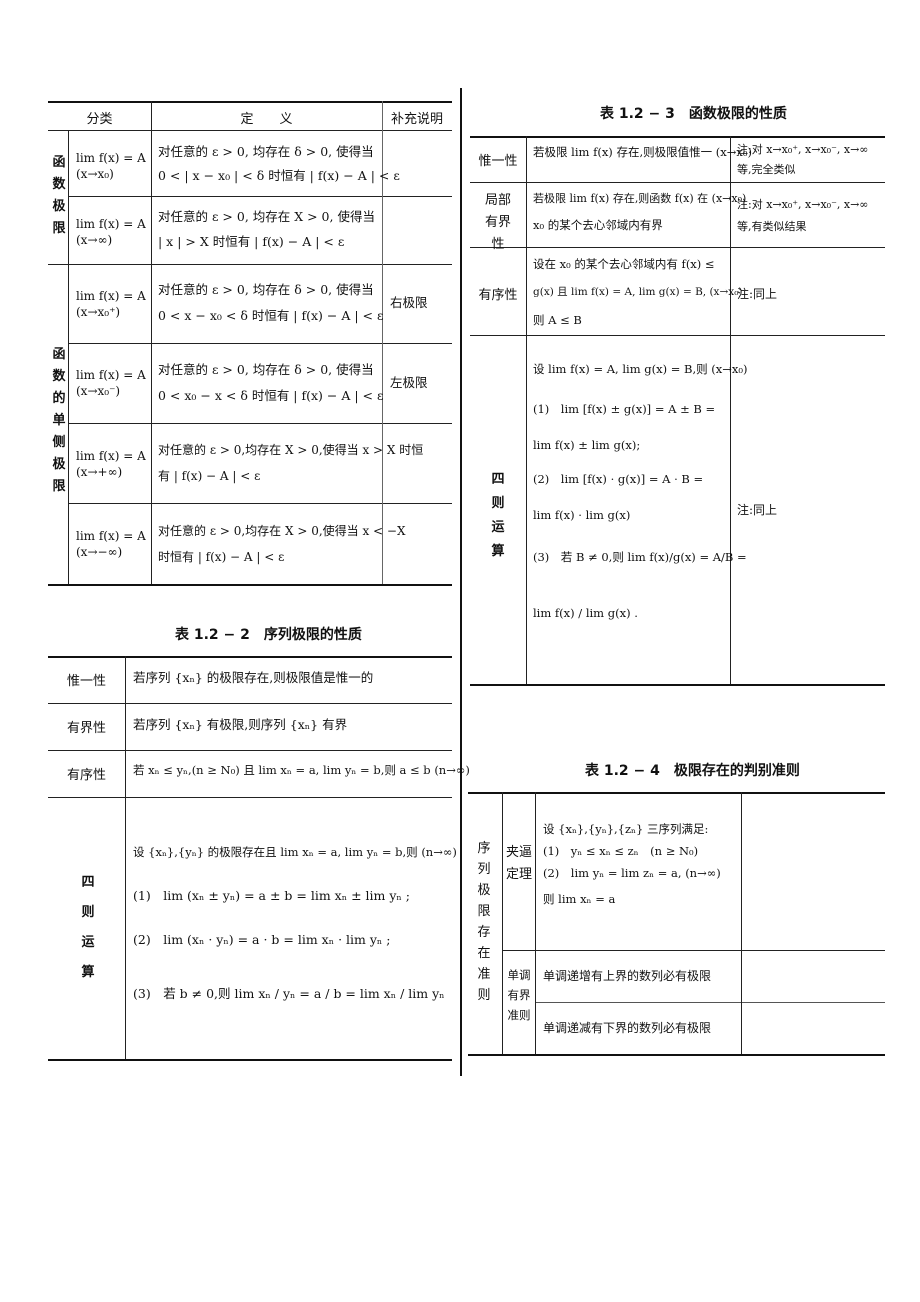  What do you see at coordinates (802, 216) in the screenshot?
I see `row-note: 注:对 x→x₀⁺, x→x₀⁻, x→∞ 等,有类似结果` at bounding box center [802, 216].